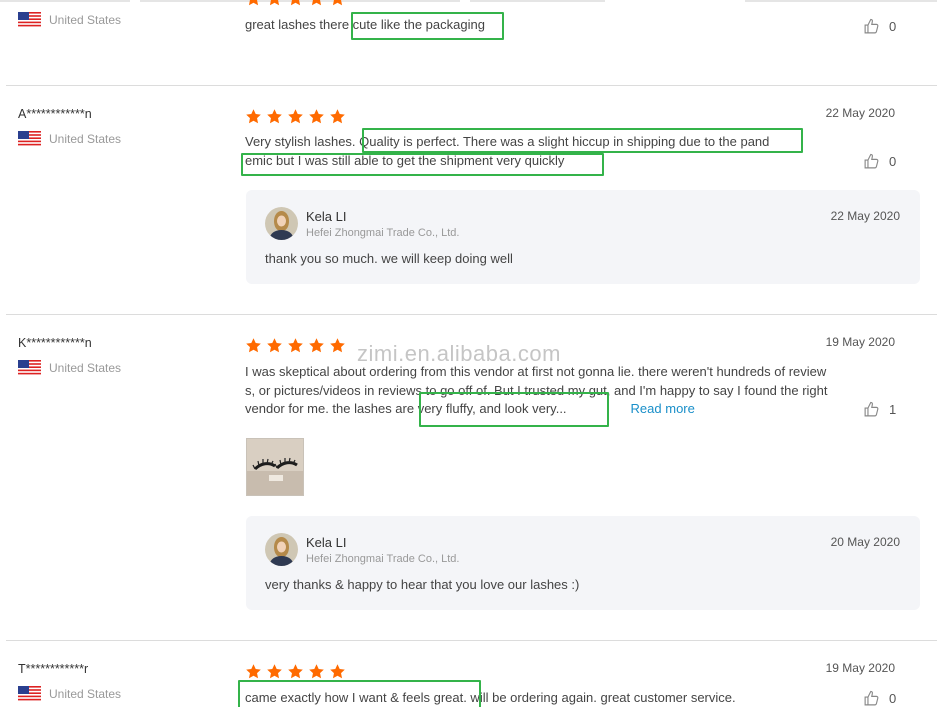 The height and width of the screenshot is (707, 937). Describe the element at coordinates (53, 669) in the screenshot. I see `reviewer-name: T************r` at that location.